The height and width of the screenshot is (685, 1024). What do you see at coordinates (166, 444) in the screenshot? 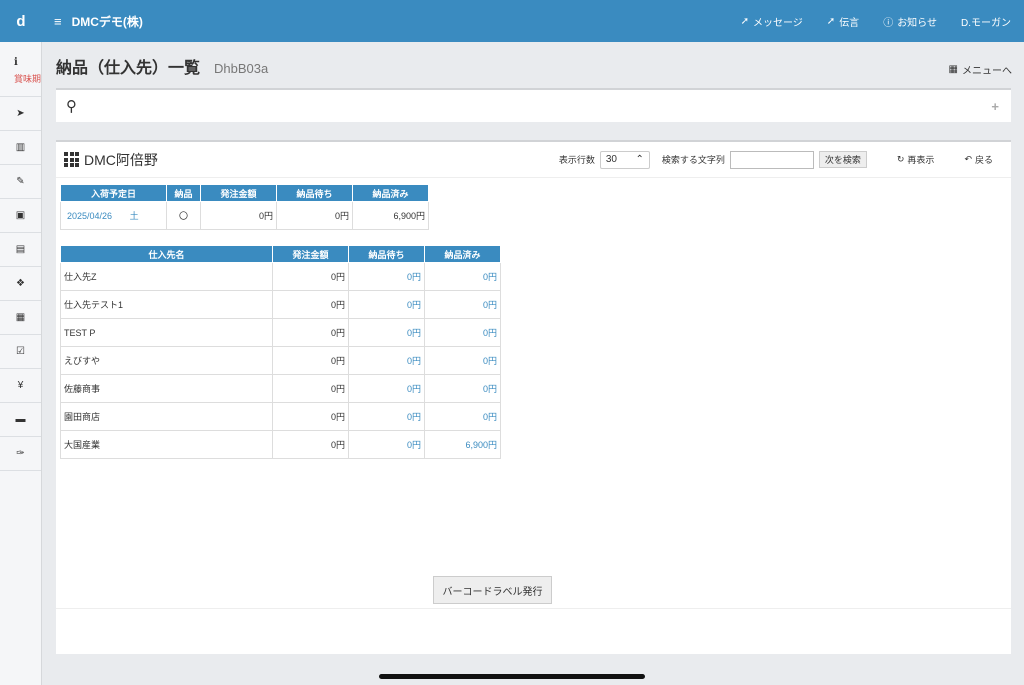
I see `supplier-name: 大国産業` at bounding box center [166, 444].